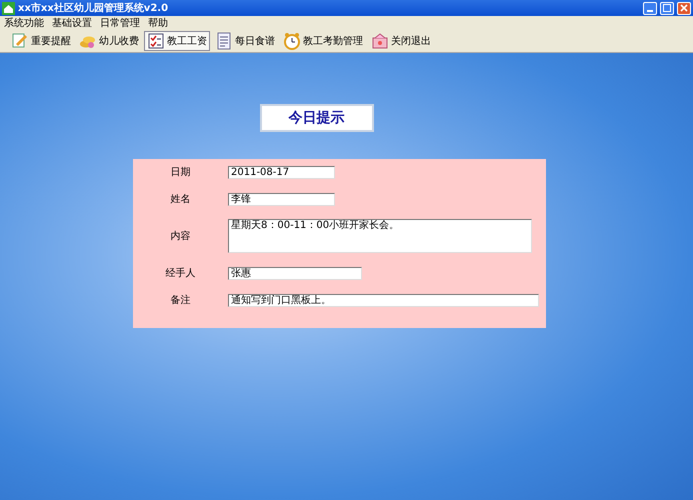 The height and width of the screenshot is (500, 693). What do you see at coordinates (181, 236) in the screenshot?
I see `field-label: 内容` at bounding box center [181, 236].